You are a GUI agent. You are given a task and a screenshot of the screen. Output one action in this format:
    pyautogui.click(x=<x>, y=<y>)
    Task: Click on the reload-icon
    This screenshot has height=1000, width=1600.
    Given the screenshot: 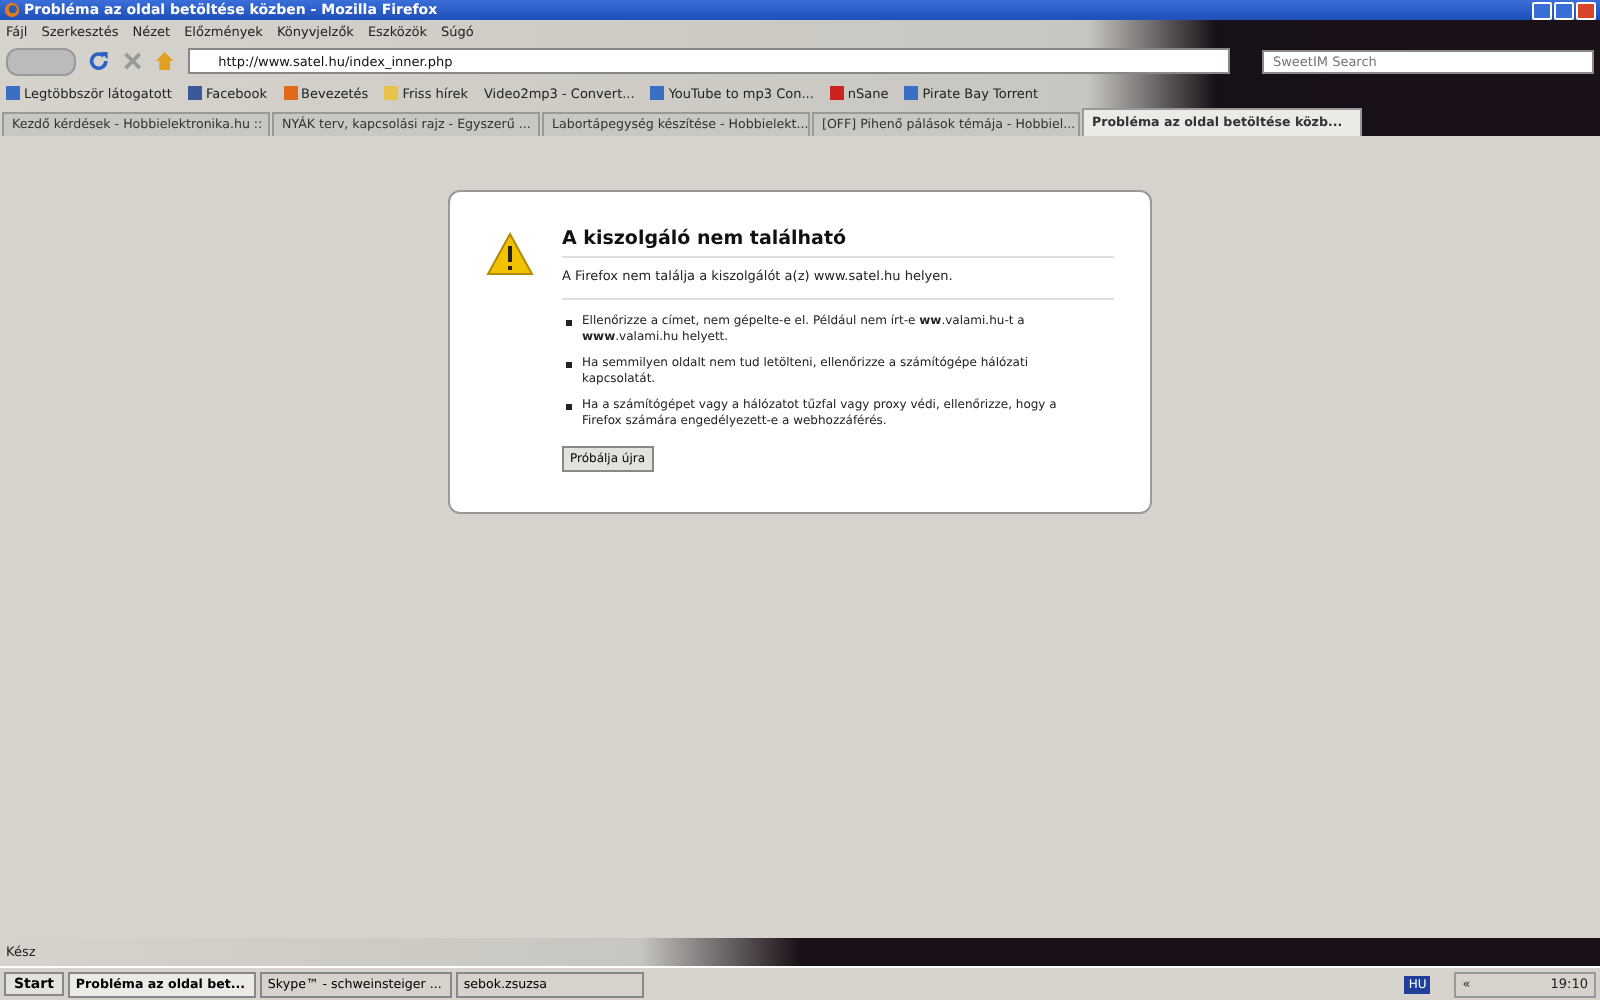 What is the action you would take?
    pyautogui.click(x=99, y=61)
    